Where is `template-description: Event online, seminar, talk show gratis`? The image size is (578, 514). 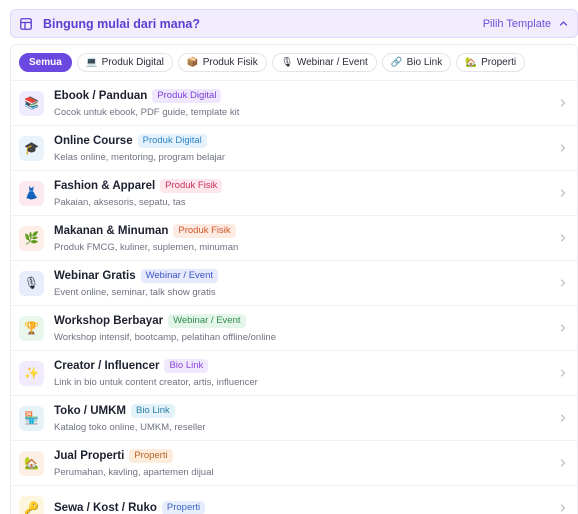 template-description: Event online, seminar, talk show gratis is located at coordinates (135, 292).